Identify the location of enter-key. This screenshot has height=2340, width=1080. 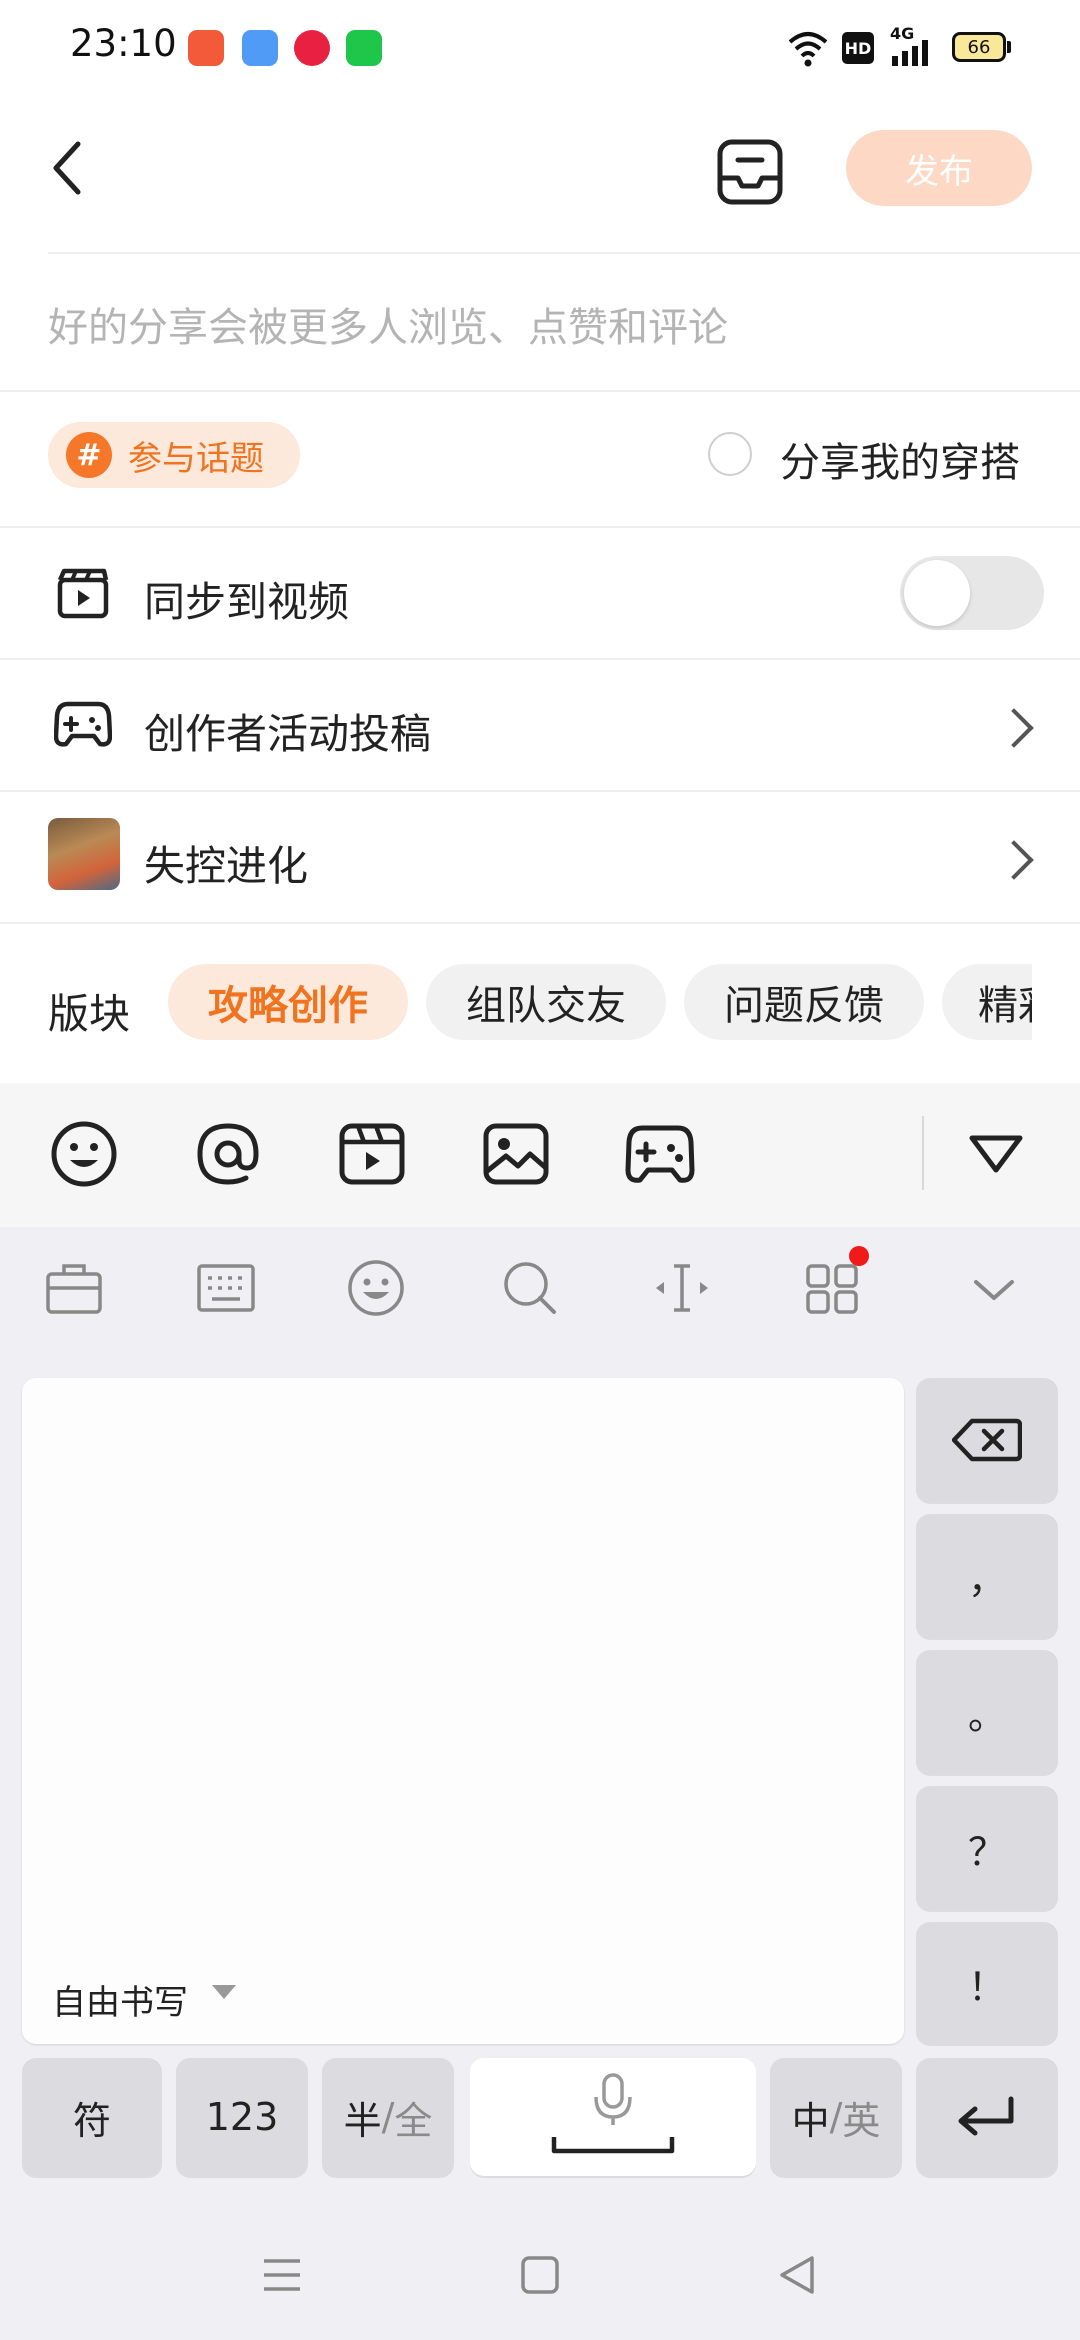
(987, 2117).